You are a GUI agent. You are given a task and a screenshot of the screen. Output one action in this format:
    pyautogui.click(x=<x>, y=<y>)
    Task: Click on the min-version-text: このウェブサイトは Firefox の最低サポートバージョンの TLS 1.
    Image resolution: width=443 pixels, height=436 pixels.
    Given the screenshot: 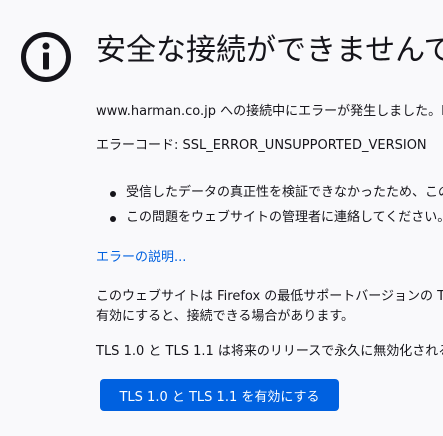 What is the action you would take?
    pyautogui.click(x=269, y=296)
    